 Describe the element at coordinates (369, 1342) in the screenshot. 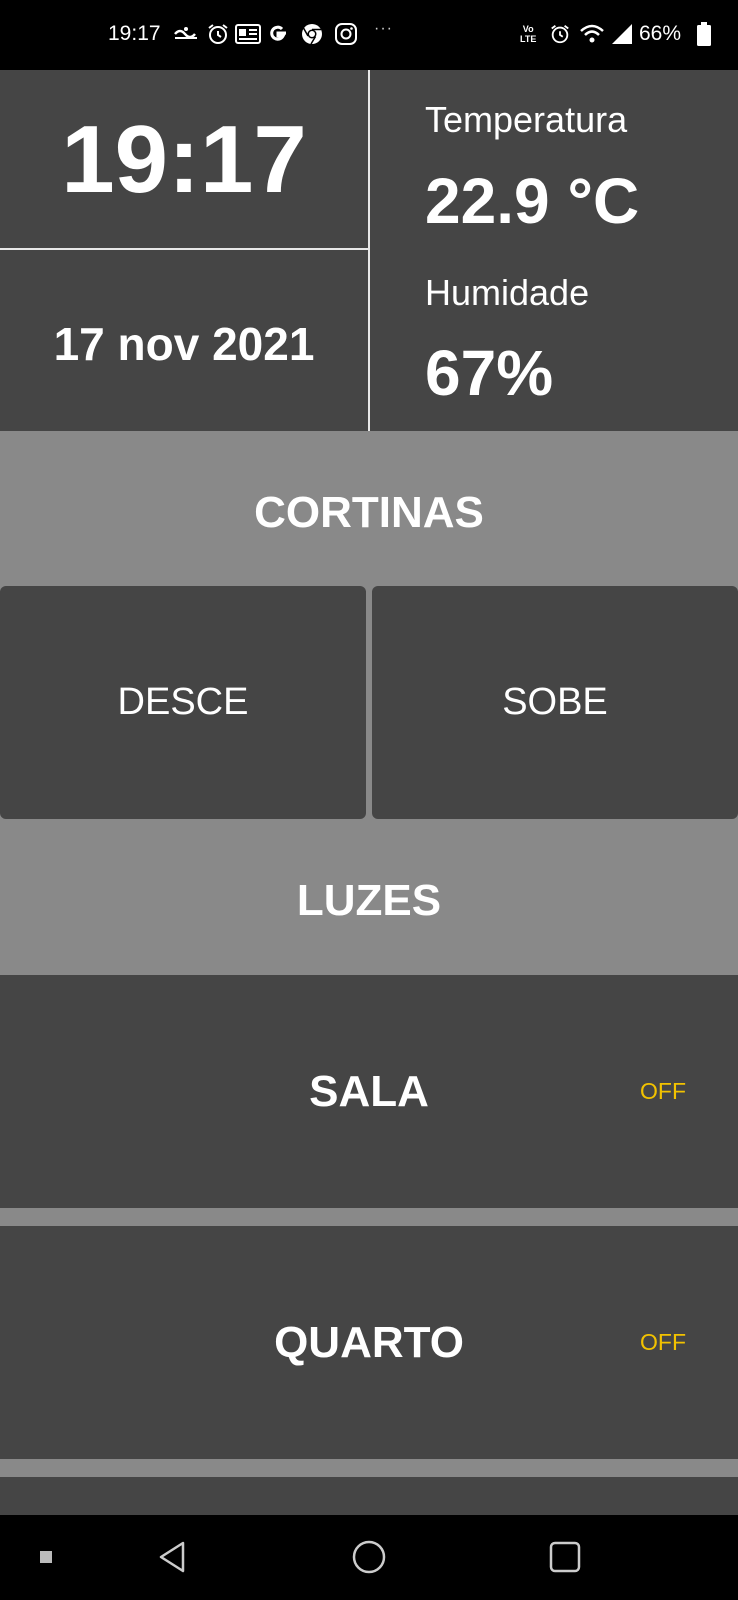

I see `light-toggle-quarto: QUARTO OFF` at that location.